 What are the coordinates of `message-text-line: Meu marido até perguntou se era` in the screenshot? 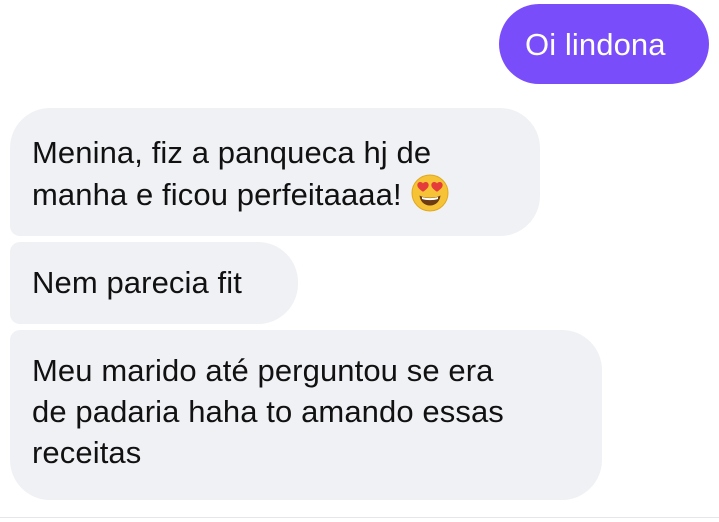 It's located at (263, 370).